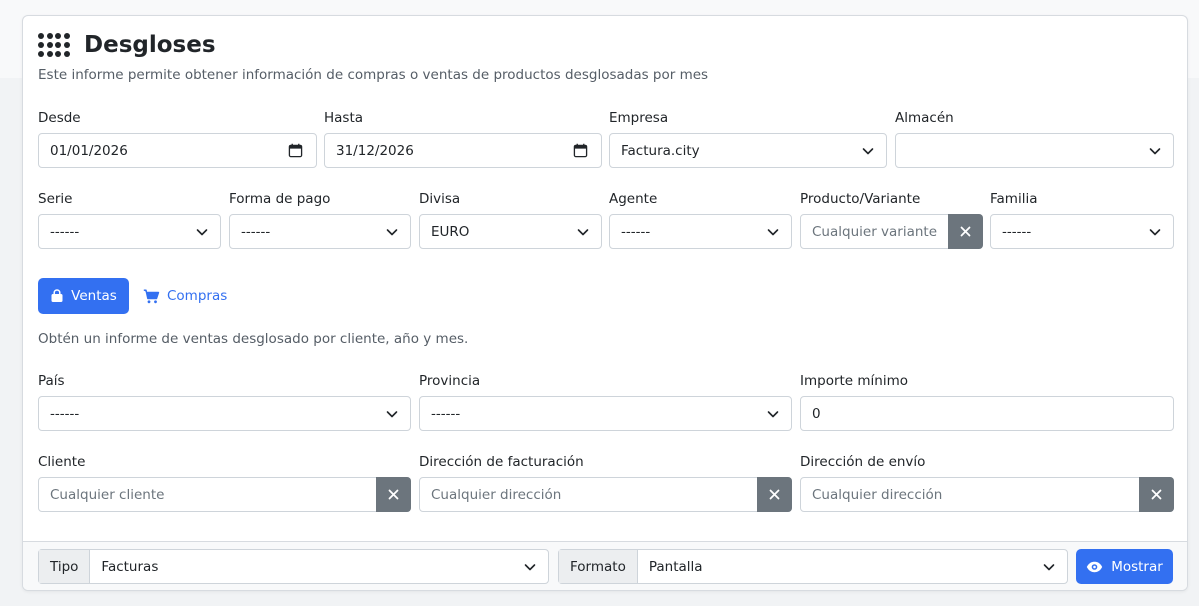 The height and width of the screenshot is (606, 1199). Describe the element at coordinates (605, 494) in the screenshot. I see `dir-facturacion-input: Cualquier dirección` at that location.